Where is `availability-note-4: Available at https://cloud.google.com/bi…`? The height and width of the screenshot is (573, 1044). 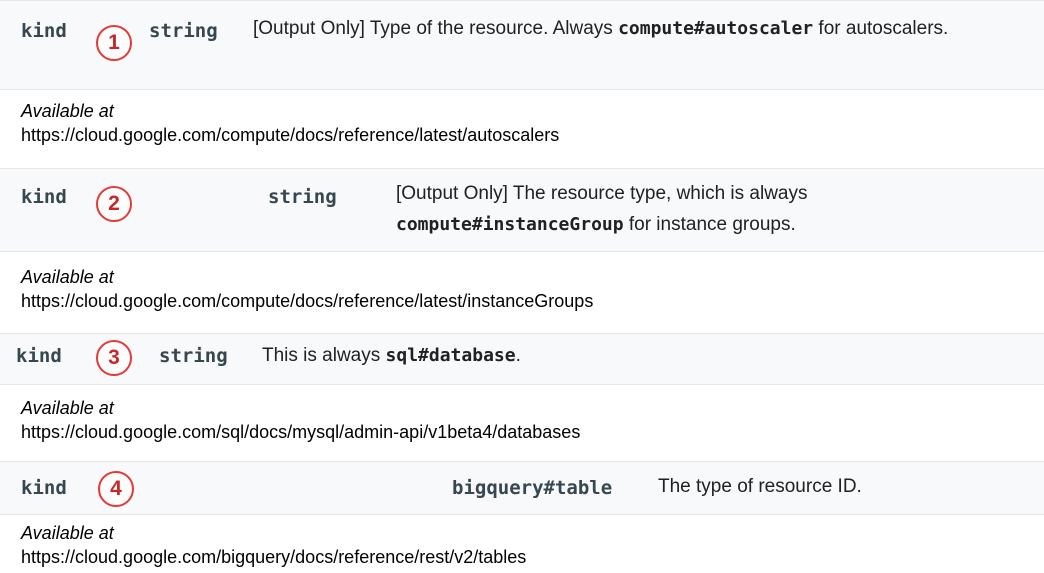
availability-note-4: Available at https://cloud.google.com/bi… is located at coordinates (273, 545).